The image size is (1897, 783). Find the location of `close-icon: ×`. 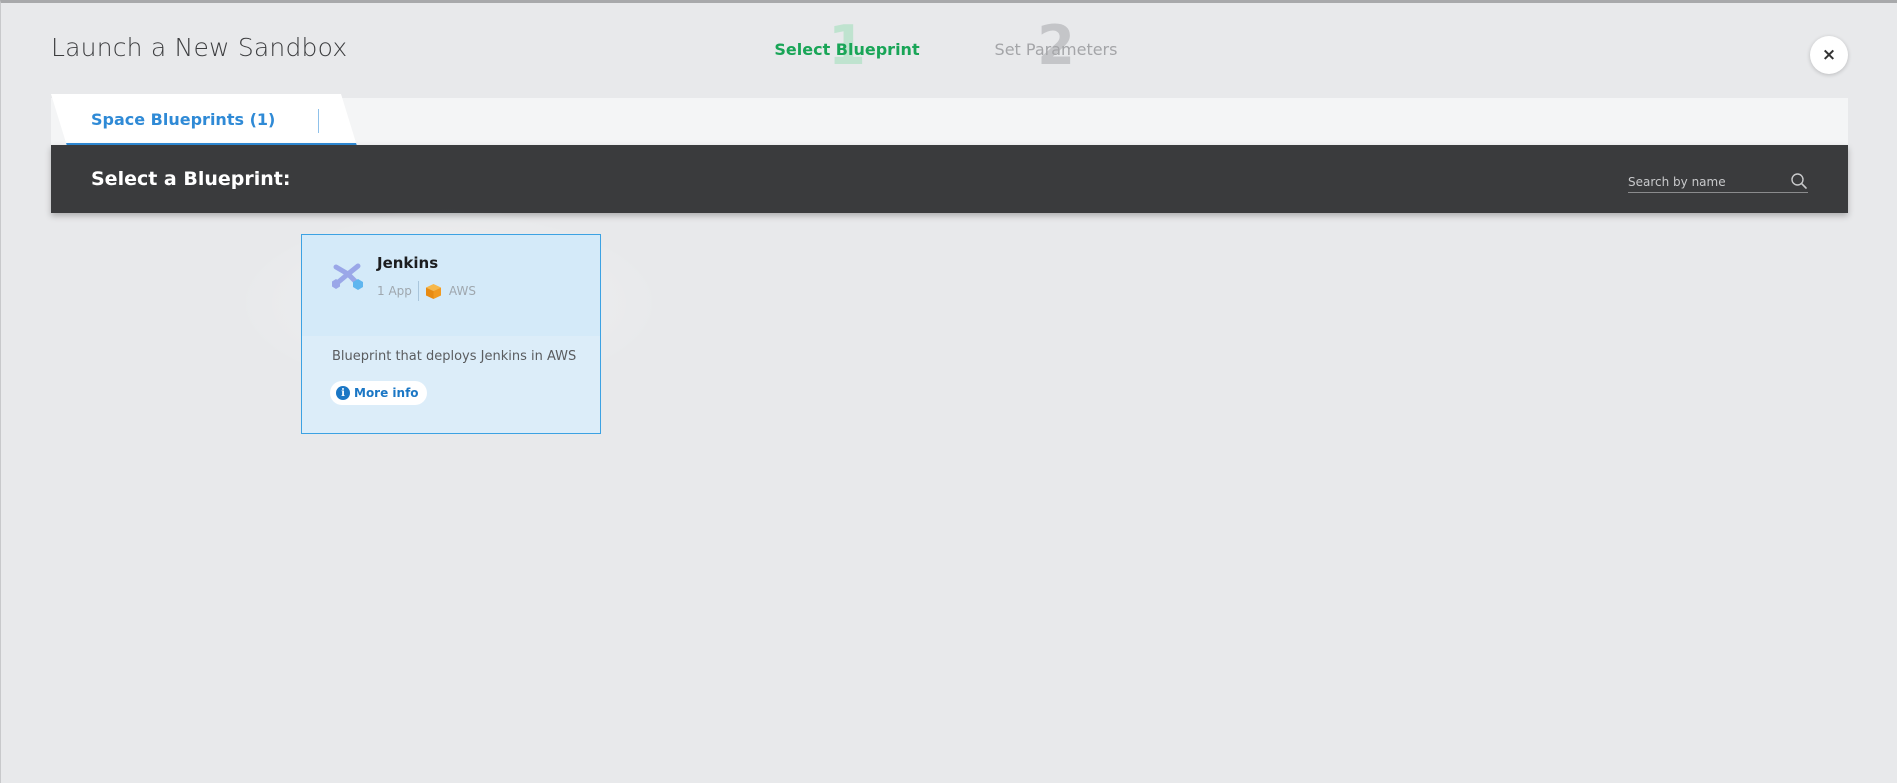

close-icon: × is located at coordinates (1829, 55).